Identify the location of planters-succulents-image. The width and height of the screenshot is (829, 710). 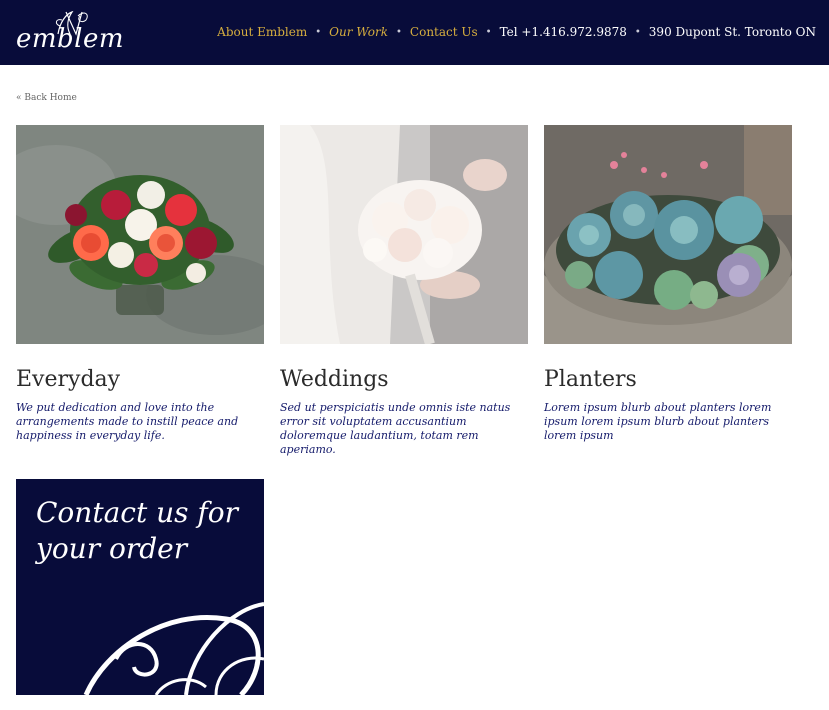
(668, 234).